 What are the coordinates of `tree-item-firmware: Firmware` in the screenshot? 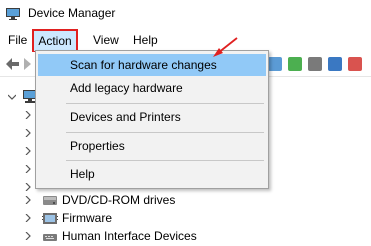 It's located at (185, 218).